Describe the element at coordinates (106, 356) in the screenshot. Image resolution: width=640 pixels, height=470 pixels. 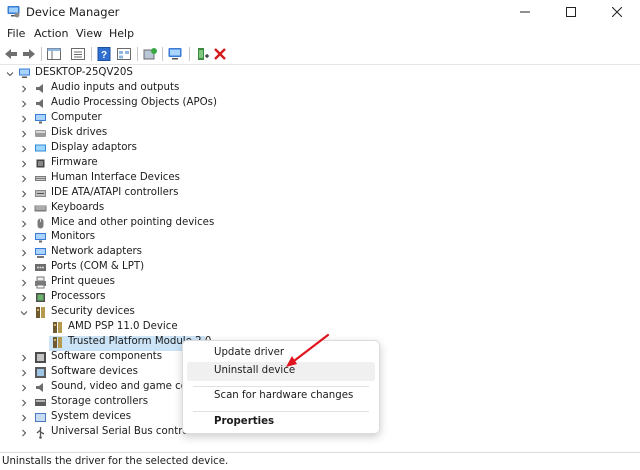
I see `tree-item-label: Software components` at that location.